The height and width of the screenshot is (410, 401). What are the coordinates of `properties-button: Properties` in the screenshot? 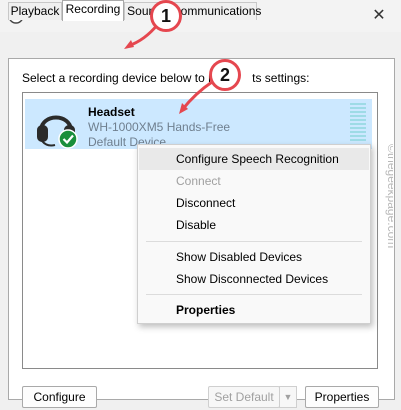 It's located at (342, 397).